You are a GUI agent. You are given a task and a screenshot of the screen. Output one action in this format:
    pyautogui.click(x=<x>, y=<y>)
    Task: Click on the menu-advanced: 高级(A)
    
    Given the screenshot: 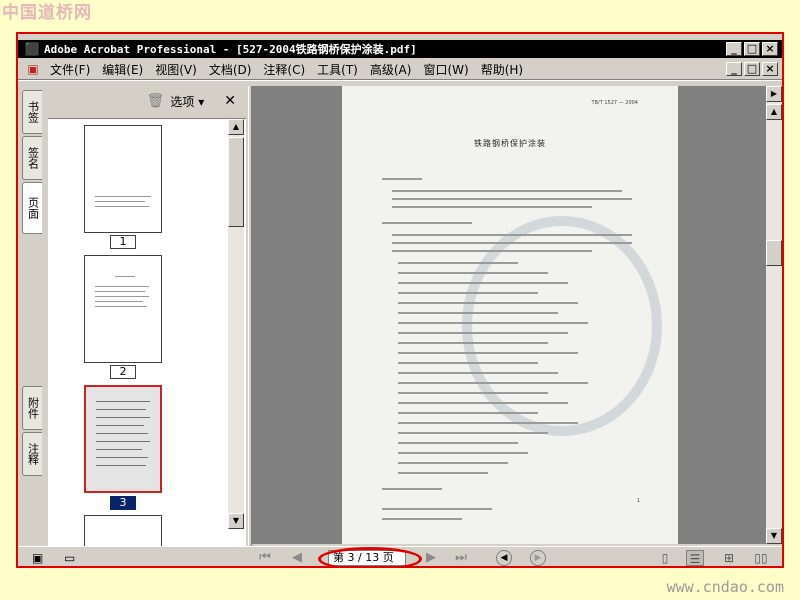 What is the action you would take?
    pyautogui.click(x=393, y=69)
    